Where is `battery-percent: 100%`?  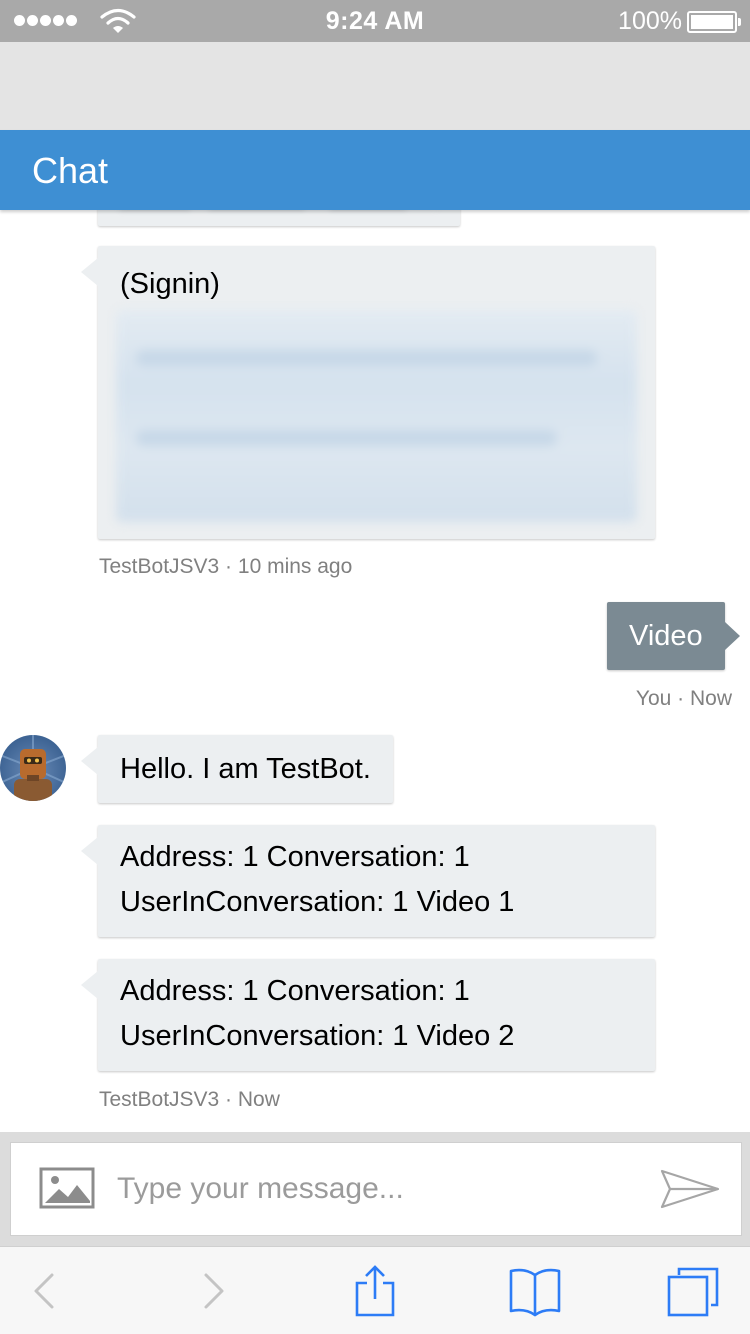
battery-percent: 100% is located at coordinates (650, 21).